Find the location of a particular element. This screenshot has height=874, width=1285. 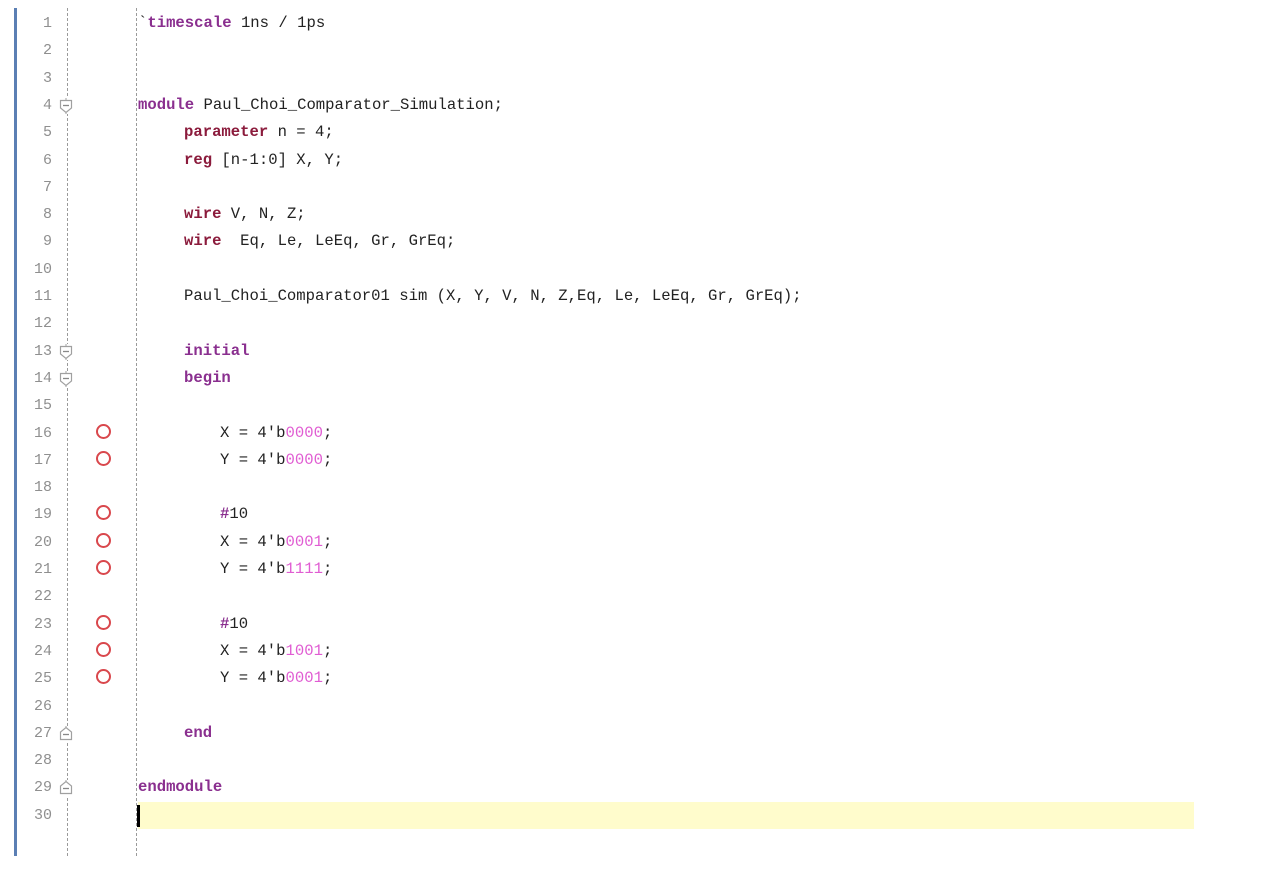

code-line: 19 #10 is located at coordinates (642, 514).